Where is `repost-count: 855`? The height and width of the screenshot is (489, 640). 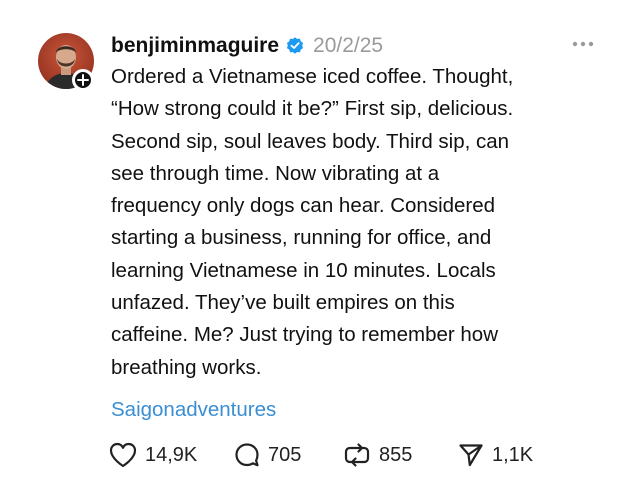
repost-count: 855 is located at coordinates (396, 454).